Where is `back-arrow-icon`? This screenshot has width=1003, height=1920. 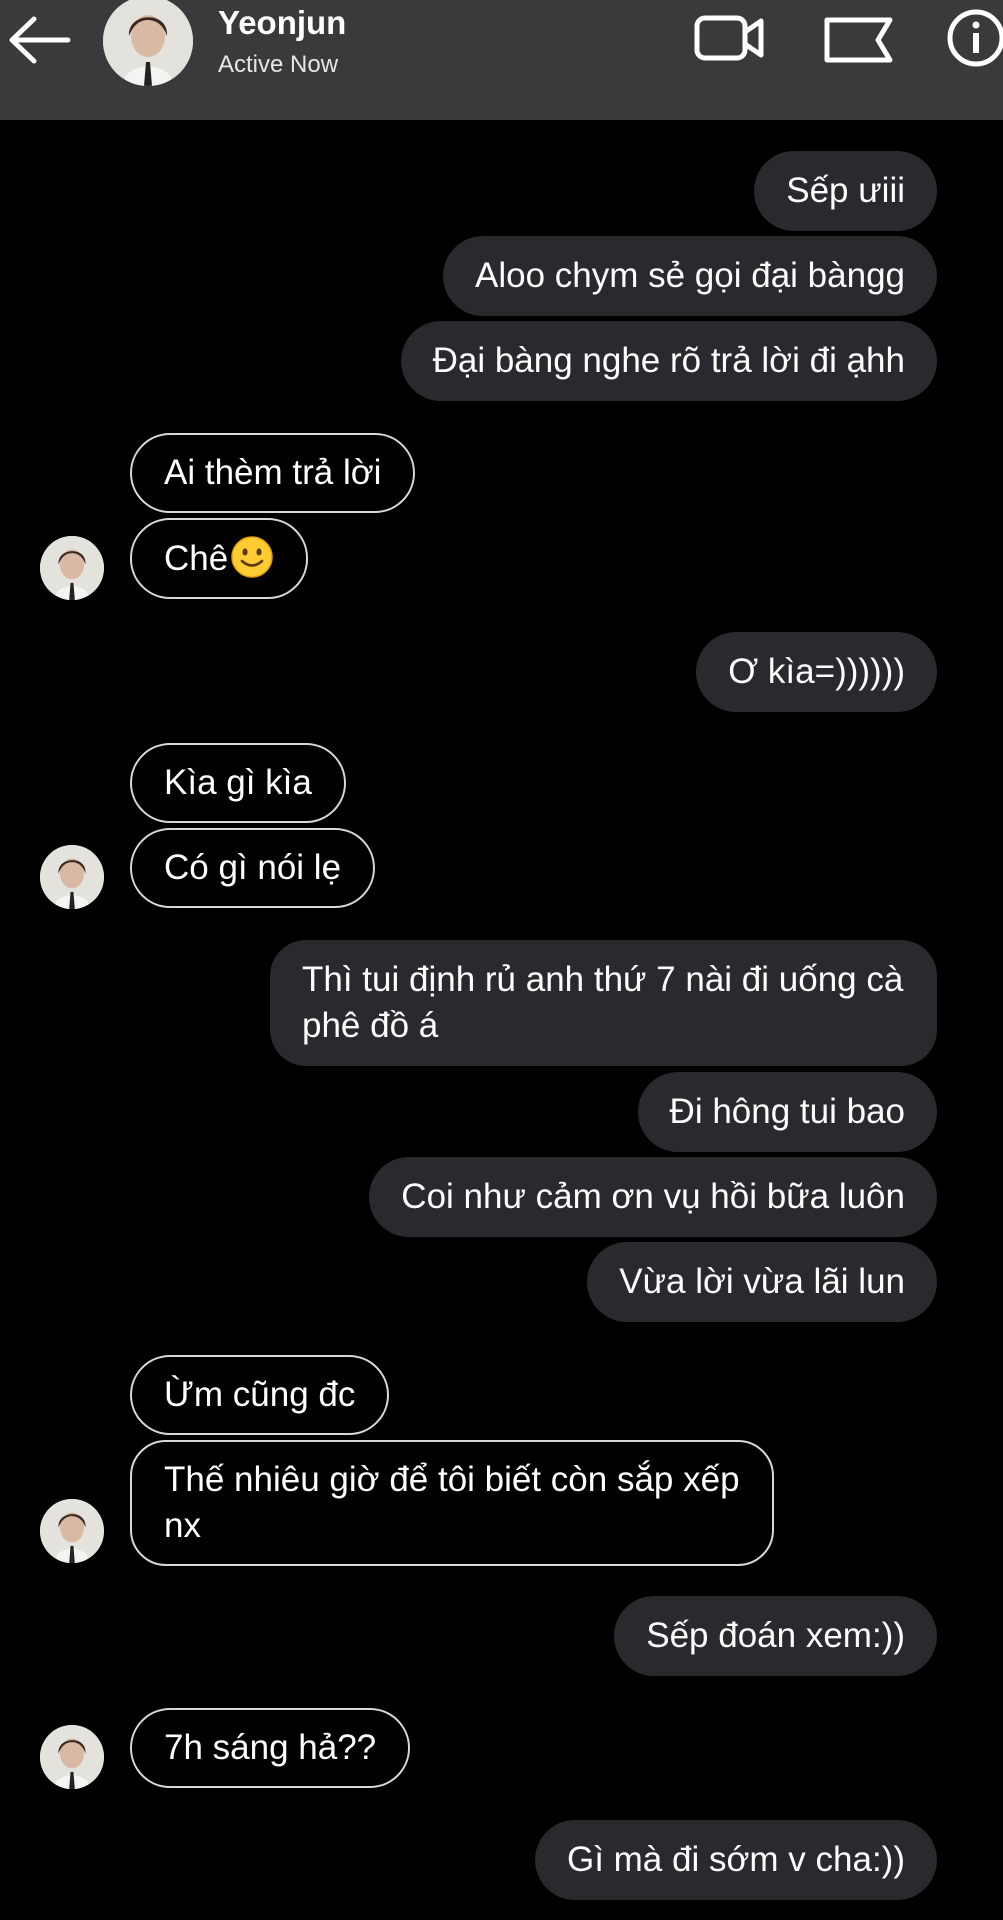 back-arrow-icon is located at coordinates (39, 40).